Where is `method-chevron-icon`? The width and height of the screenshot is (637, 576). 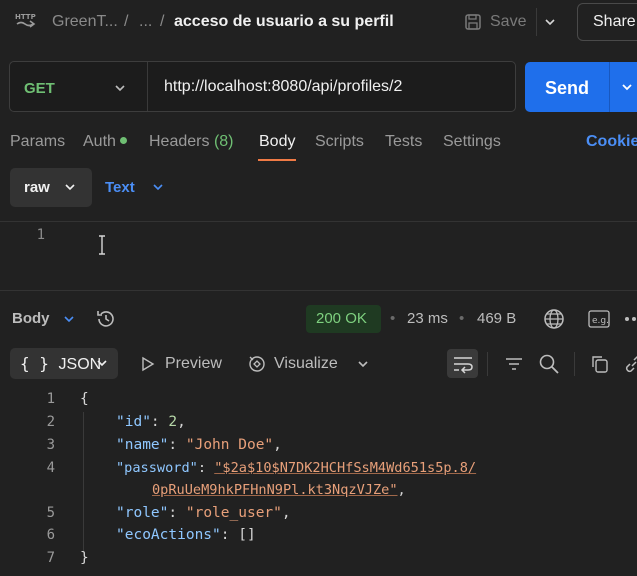 method-chevron-icon is located at coordinates (120, 88).